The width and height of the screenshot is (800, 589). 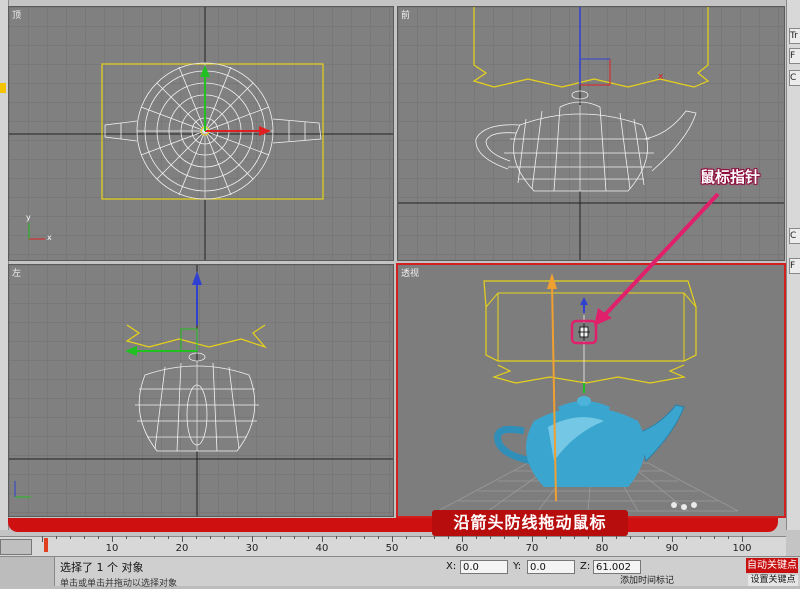 What do you see at coordinates (112, 548) in the screenshot?
I see `track-tick-label: 10` at bounding box center [112, 548].